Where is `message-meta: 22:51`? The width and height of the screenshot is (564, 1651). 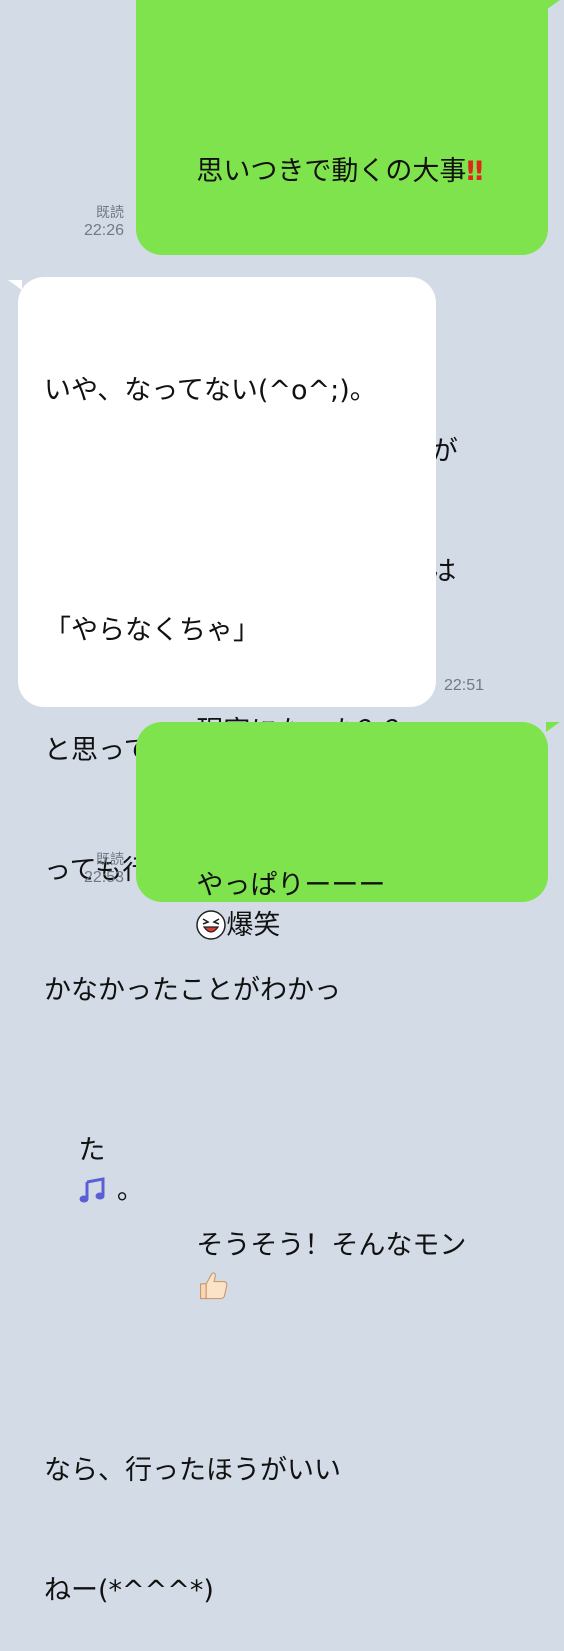 message-meta: 22:51 is located at coordinates (474, 686).